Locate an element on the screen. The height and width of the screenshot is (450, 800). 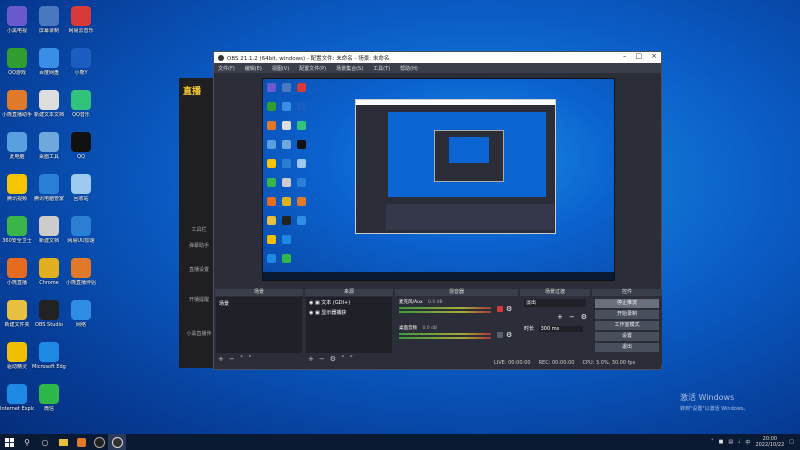
desktop-icon: 新建文本文档 is located at coordinates (49, 104).